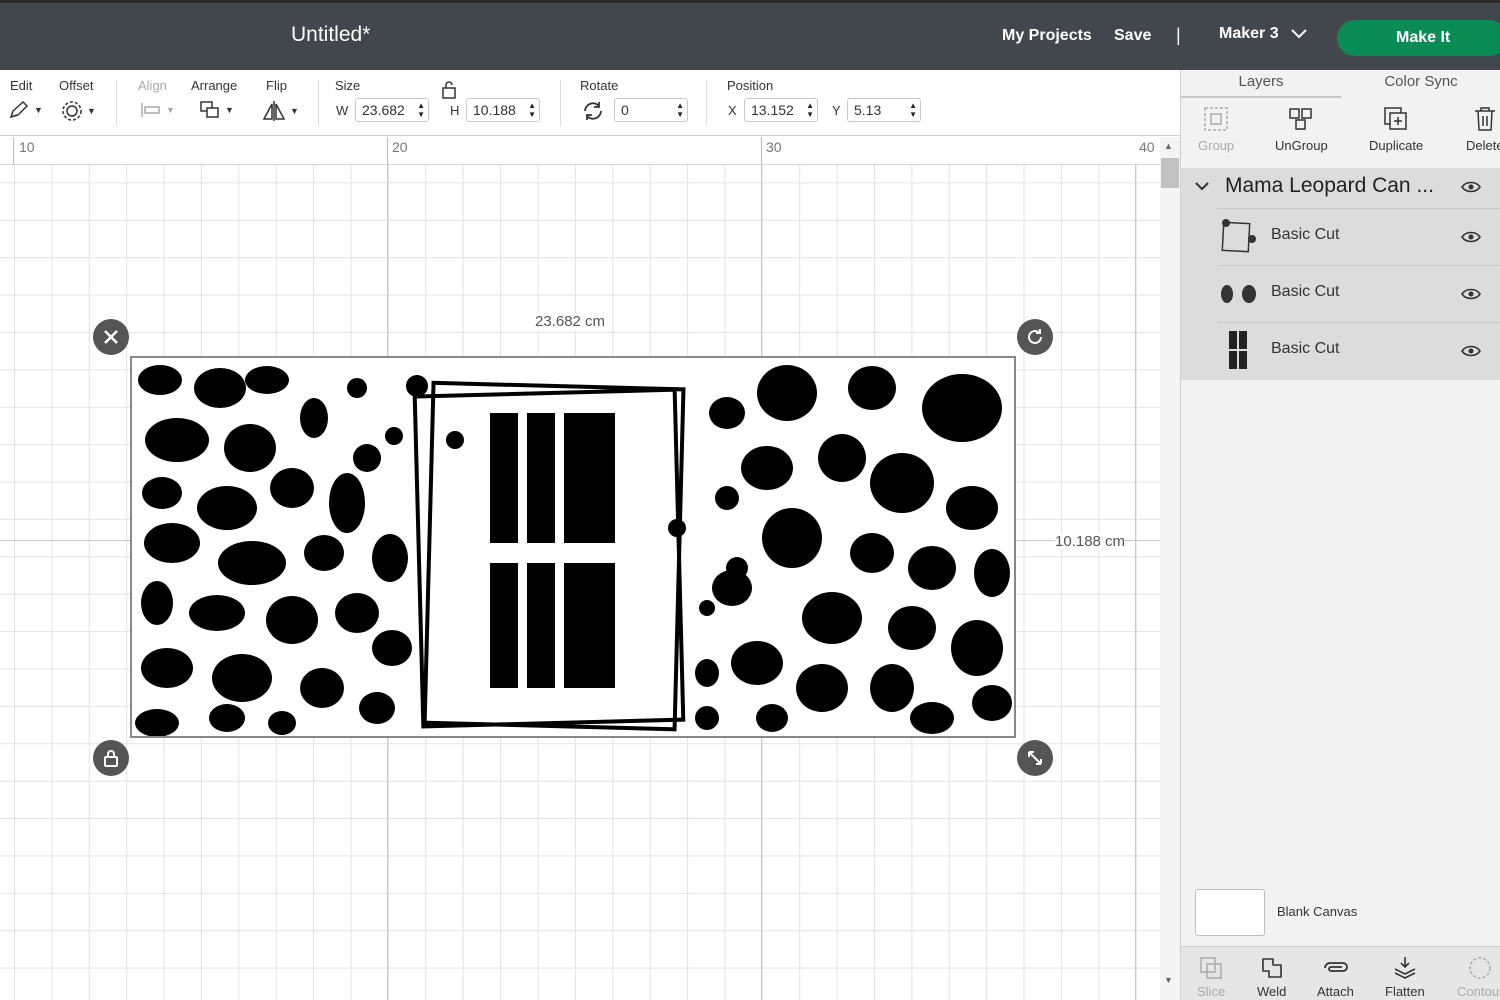  I want to click on flatten-icon, so click(1405, 968).